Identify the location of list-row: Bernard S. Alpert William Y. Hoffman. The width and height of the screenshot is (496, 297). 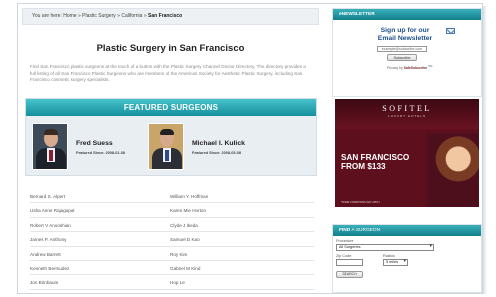
(172, 196).